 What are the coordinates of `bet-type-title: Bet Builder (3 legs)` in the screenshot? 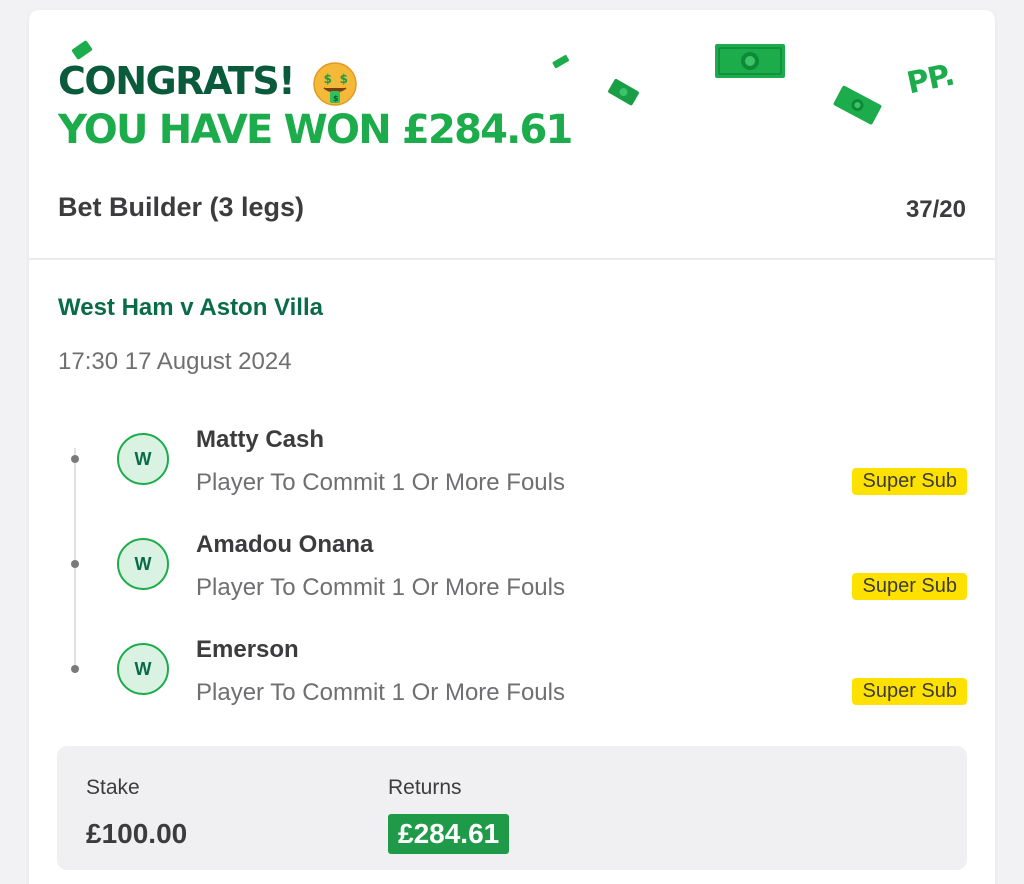 It's located at (181, 207).